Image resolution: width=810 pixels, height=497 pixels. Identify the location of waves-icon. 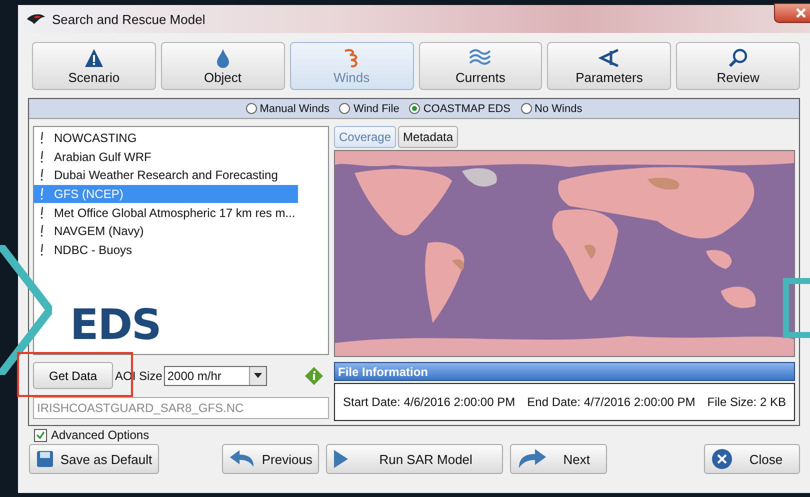
(480, 57).